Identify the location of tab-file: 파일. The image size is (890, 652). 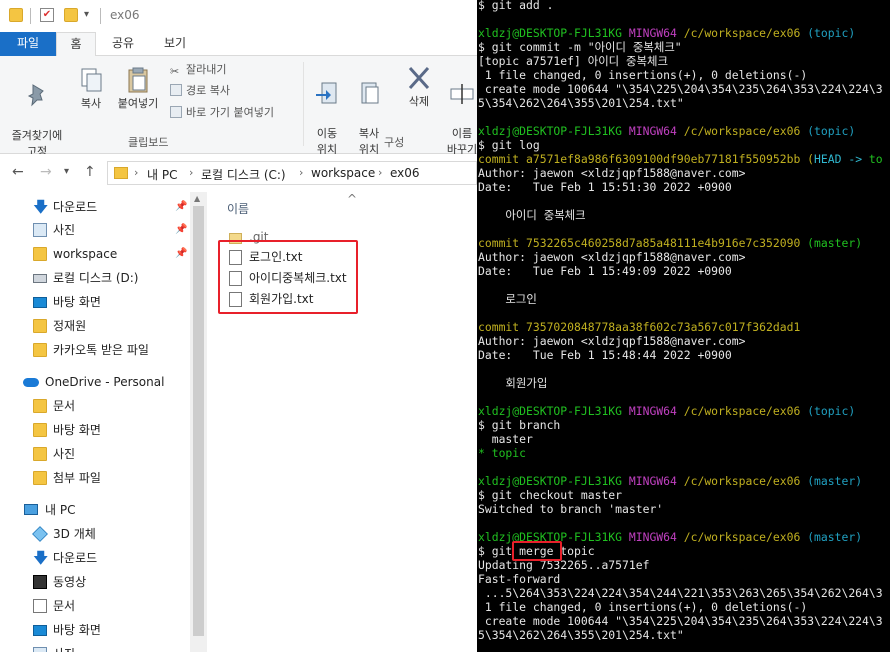
(28, 44).